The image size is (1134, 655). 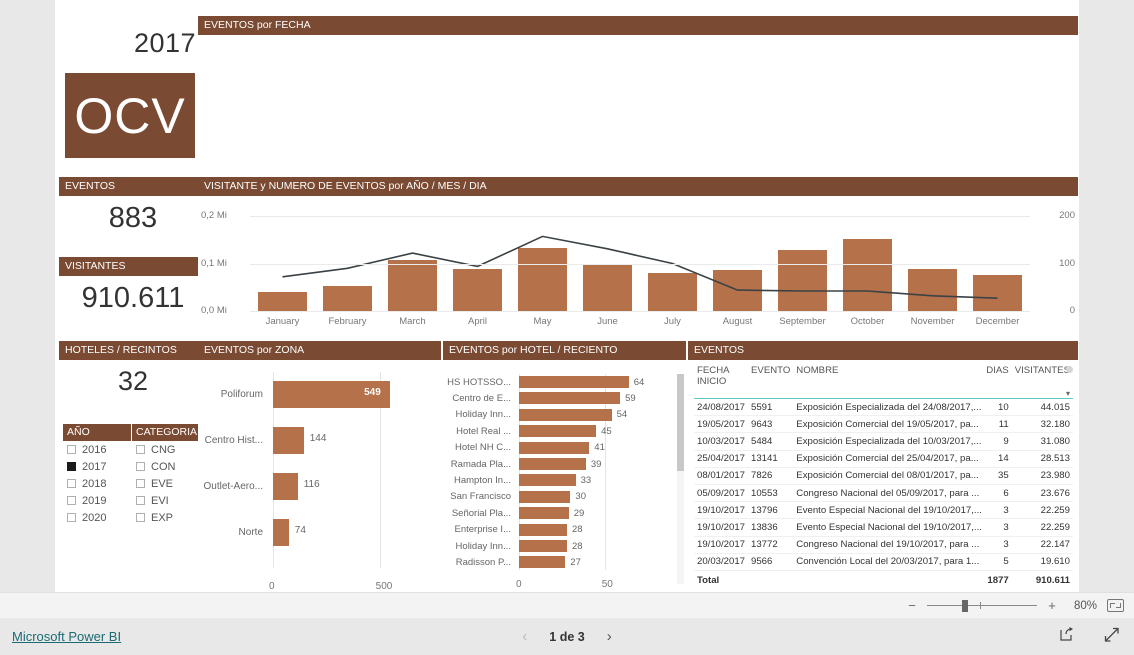 I want to click on hotel-bar-row: Holiday Inn... 28, so click(x=564, y=546).